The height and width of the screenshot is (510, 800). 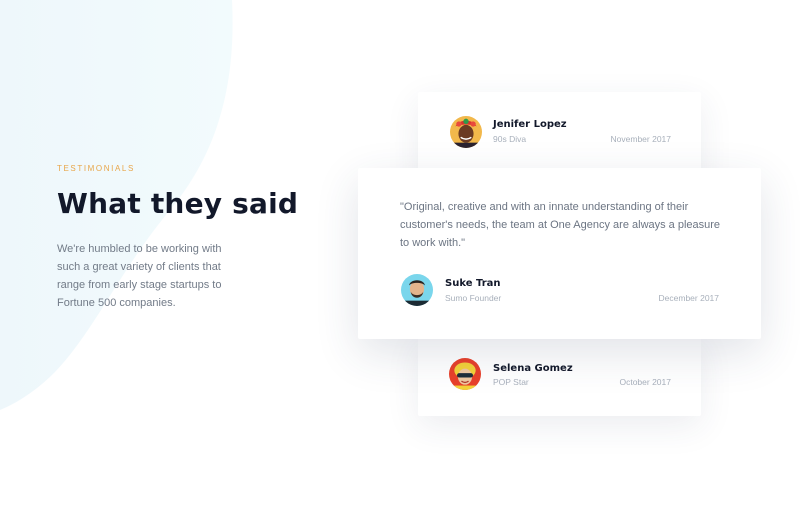 I want to click on testimonial-author-name: Suke Tran, so click(x=473, y=283).